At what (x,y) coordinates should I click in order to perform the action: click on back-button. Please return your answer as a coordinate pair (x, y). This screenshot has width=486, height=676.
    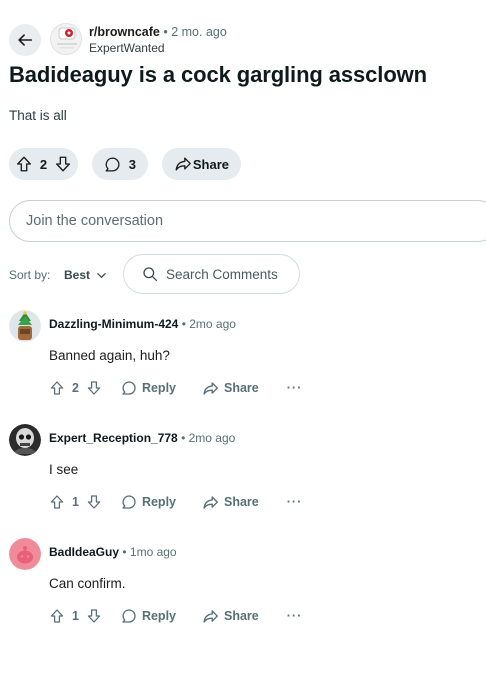
    Looking at the image, I should click on (25, 40).